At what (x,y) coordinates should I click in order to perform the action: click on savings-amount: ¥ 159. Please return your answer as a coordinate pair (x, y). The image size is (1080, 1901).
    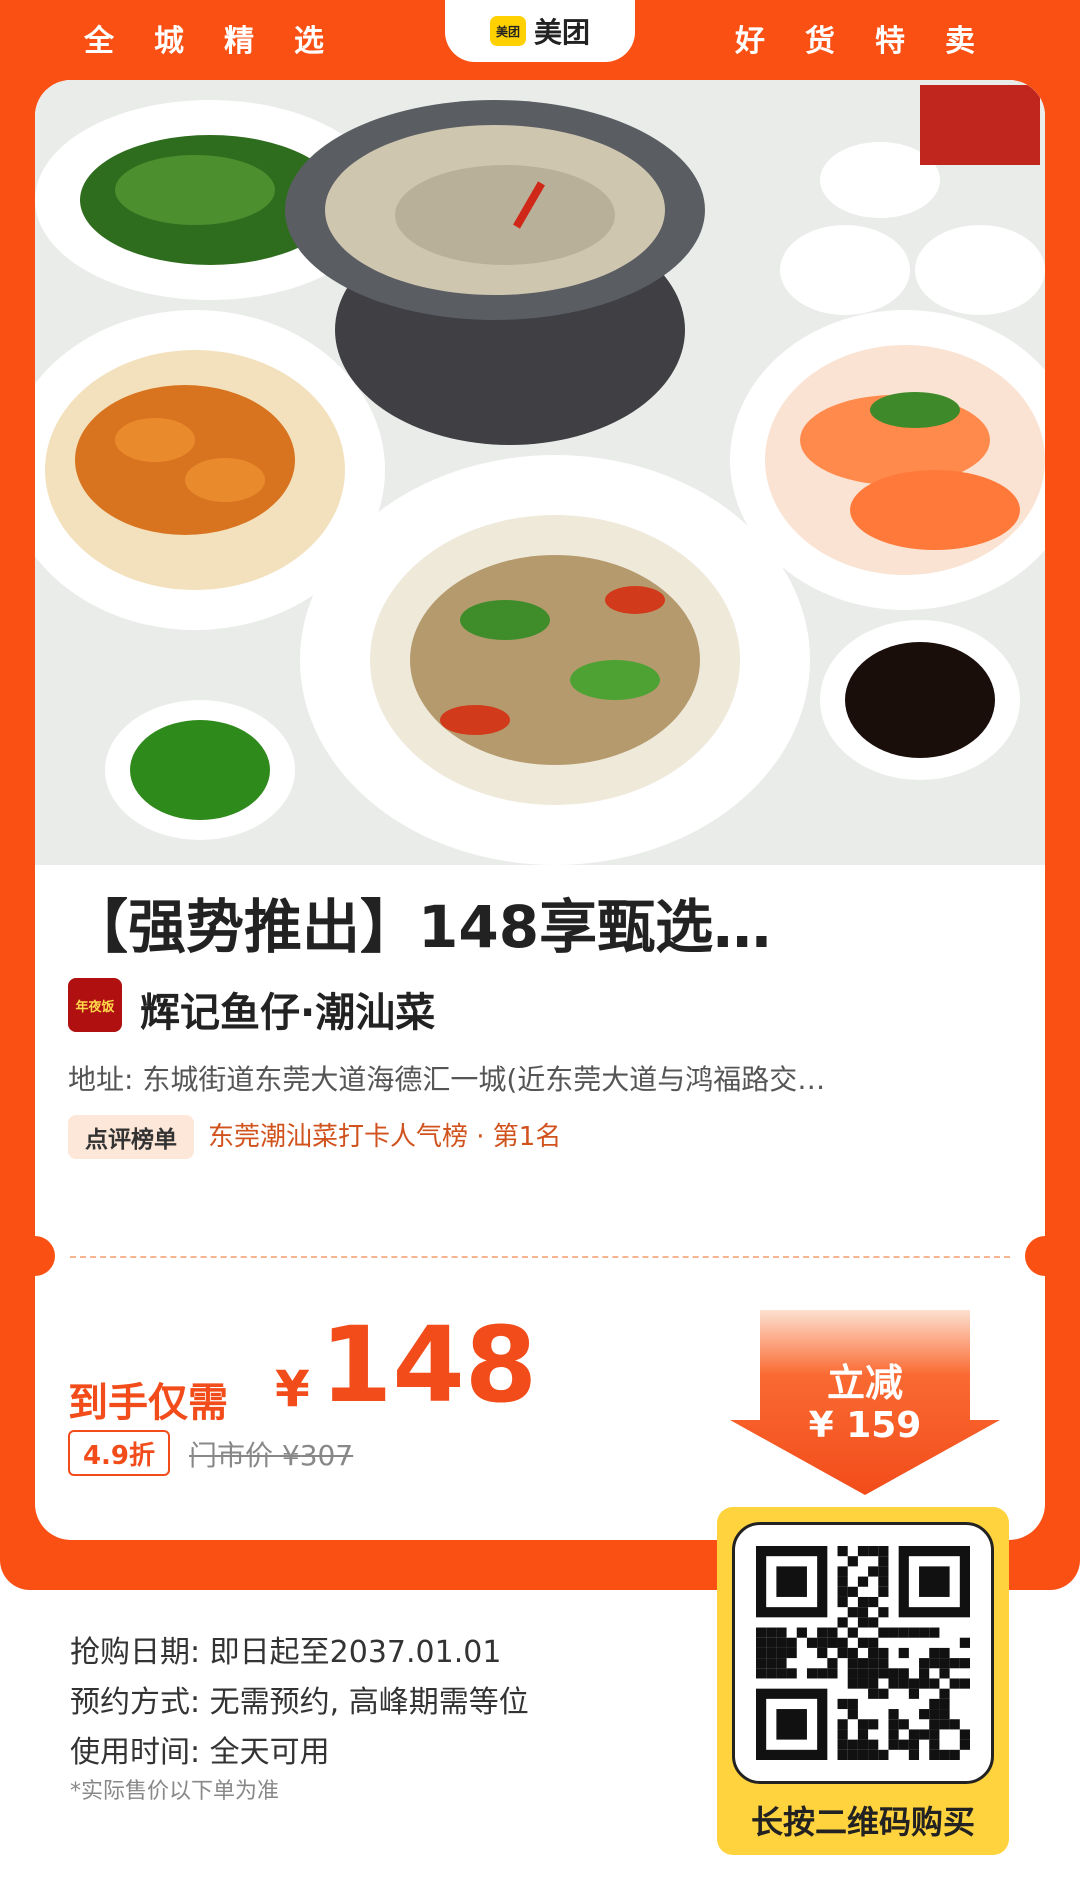
    Looking at the image, I should click on (865, 1425).